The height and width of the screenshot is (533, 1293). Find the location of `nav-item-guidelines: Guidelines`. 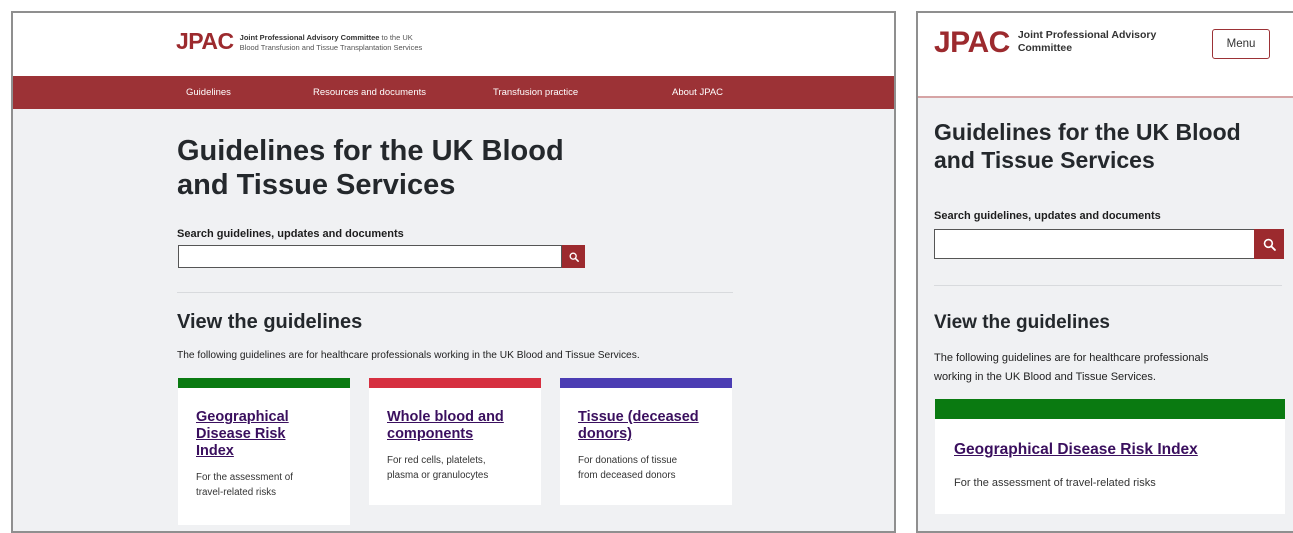

nav-item-guidelines: Guidelines is located at coordinates (208, 92).